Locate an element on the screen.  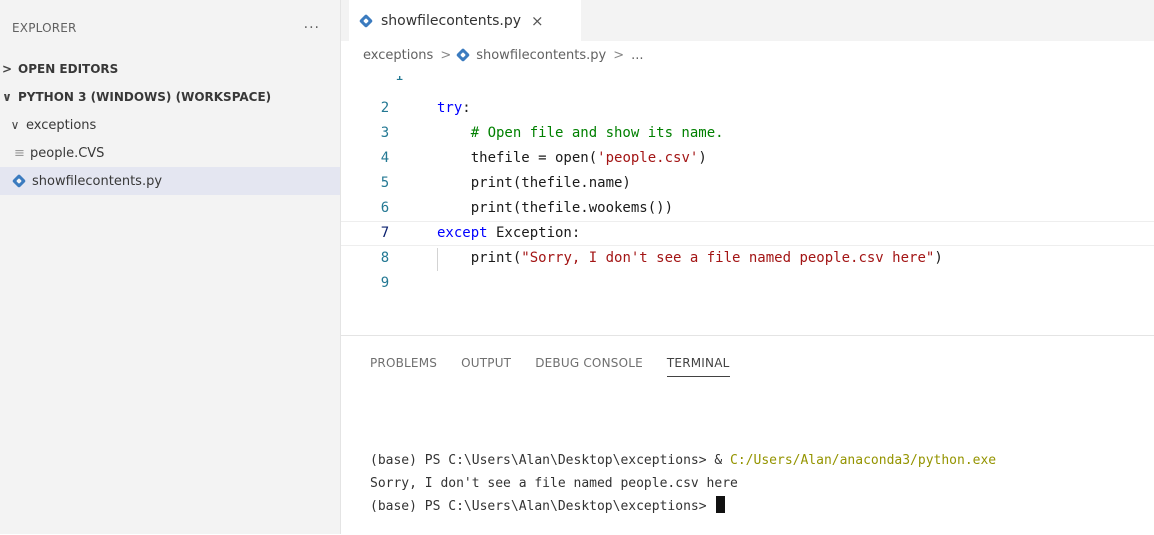
line-number: 8 is located at coordinates (385, 258).